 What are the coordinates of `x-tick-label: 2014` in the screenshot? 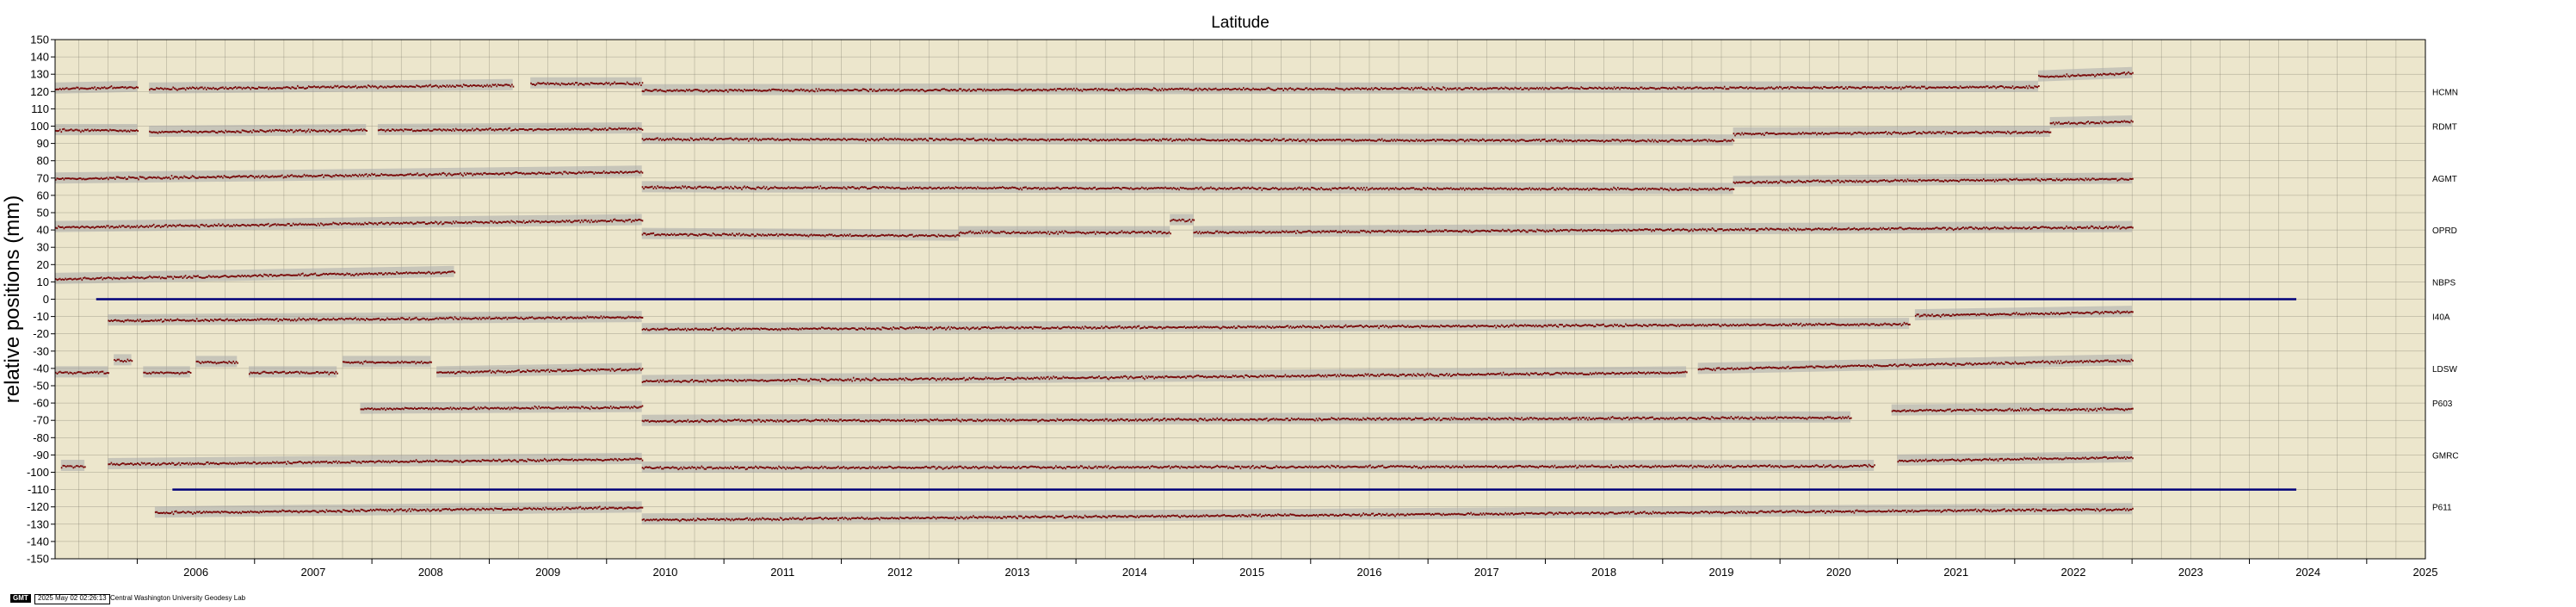 It's located at (1134, 572).